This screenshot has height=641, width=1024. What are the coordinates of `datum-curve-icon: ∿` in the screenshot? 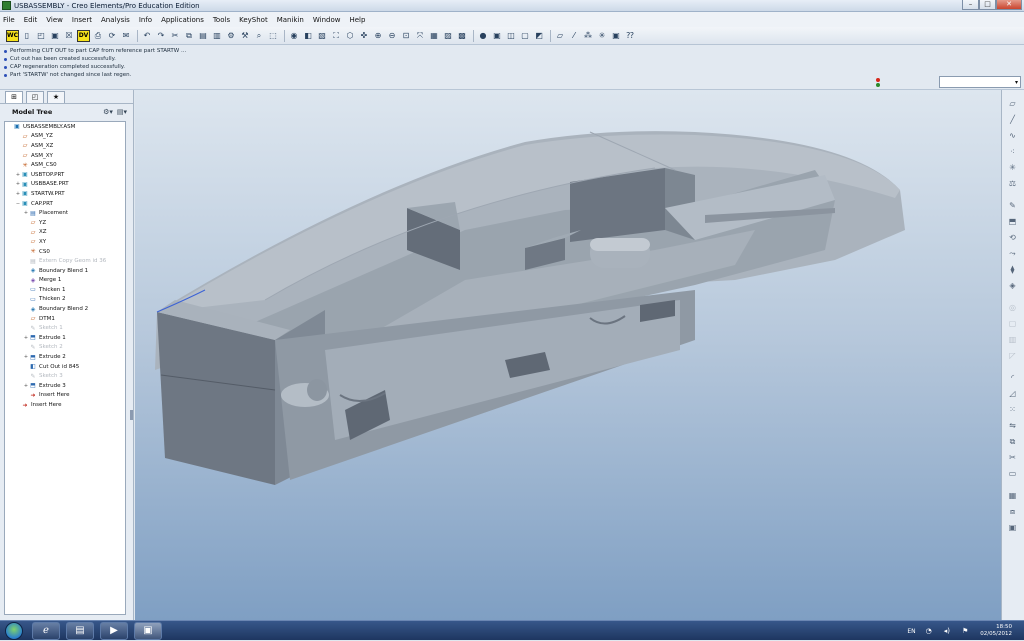 It's located at (1012, 135).